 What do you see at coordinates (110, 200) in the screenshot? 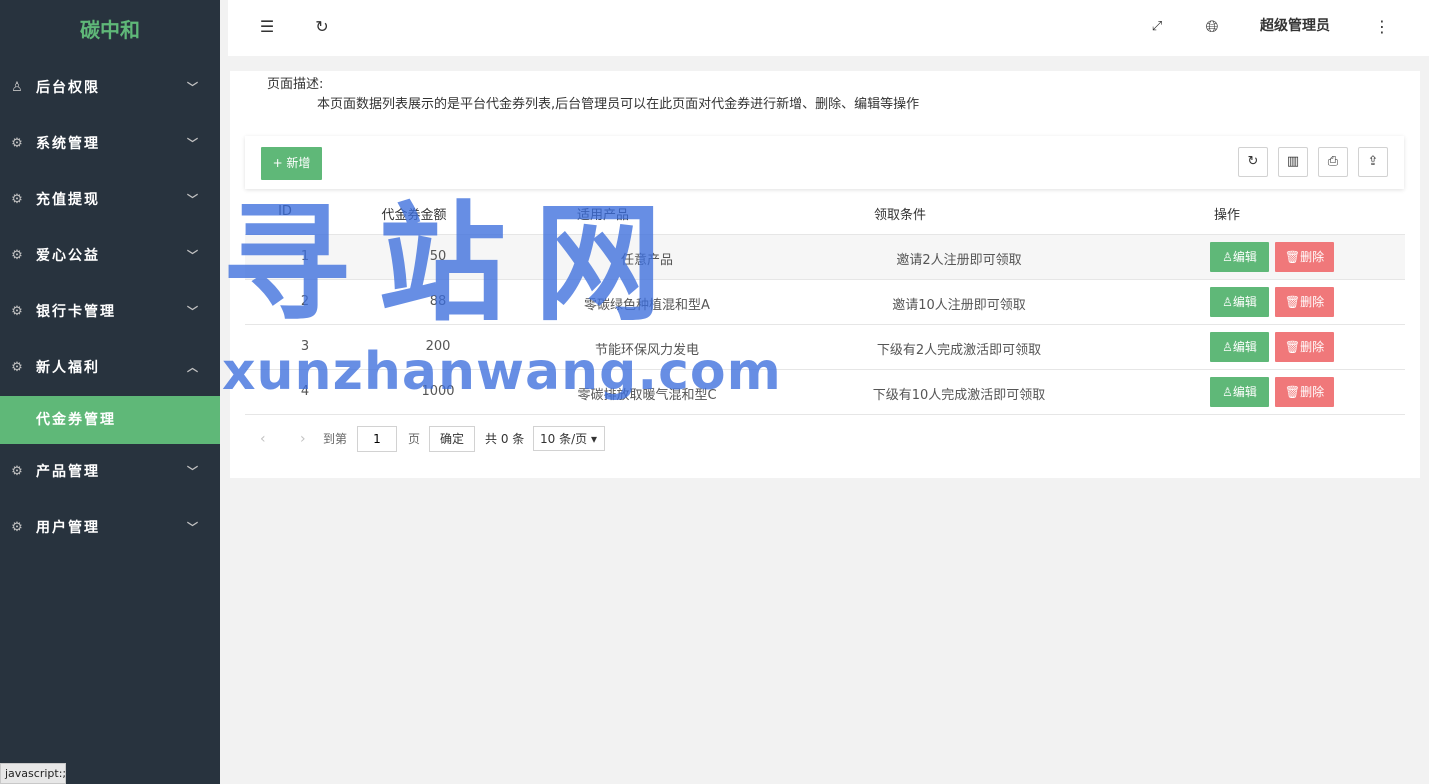
I see `sidebar-item-recharge: ⚙ 充值提现 ﹀` at bounding box center [110, 200].